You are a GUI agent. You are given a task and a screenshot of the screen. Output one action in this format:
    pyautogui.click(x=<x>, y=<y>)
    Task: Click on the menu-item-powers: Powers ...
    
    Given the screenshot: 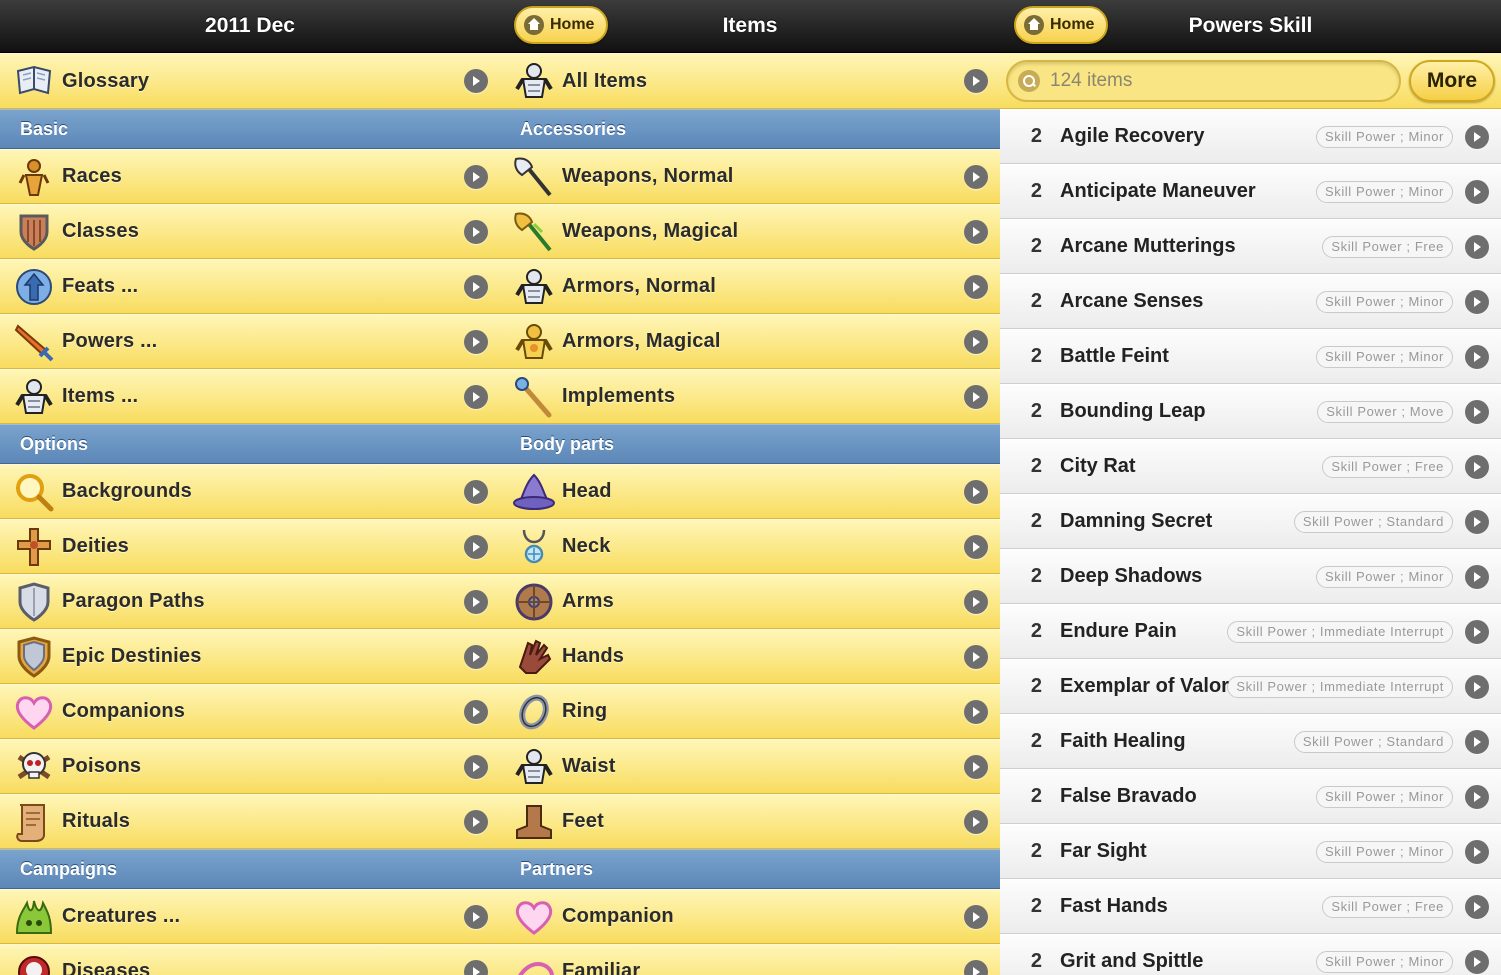 What is the action you would take?
    pyautogui.click(x=250, y=341)
    